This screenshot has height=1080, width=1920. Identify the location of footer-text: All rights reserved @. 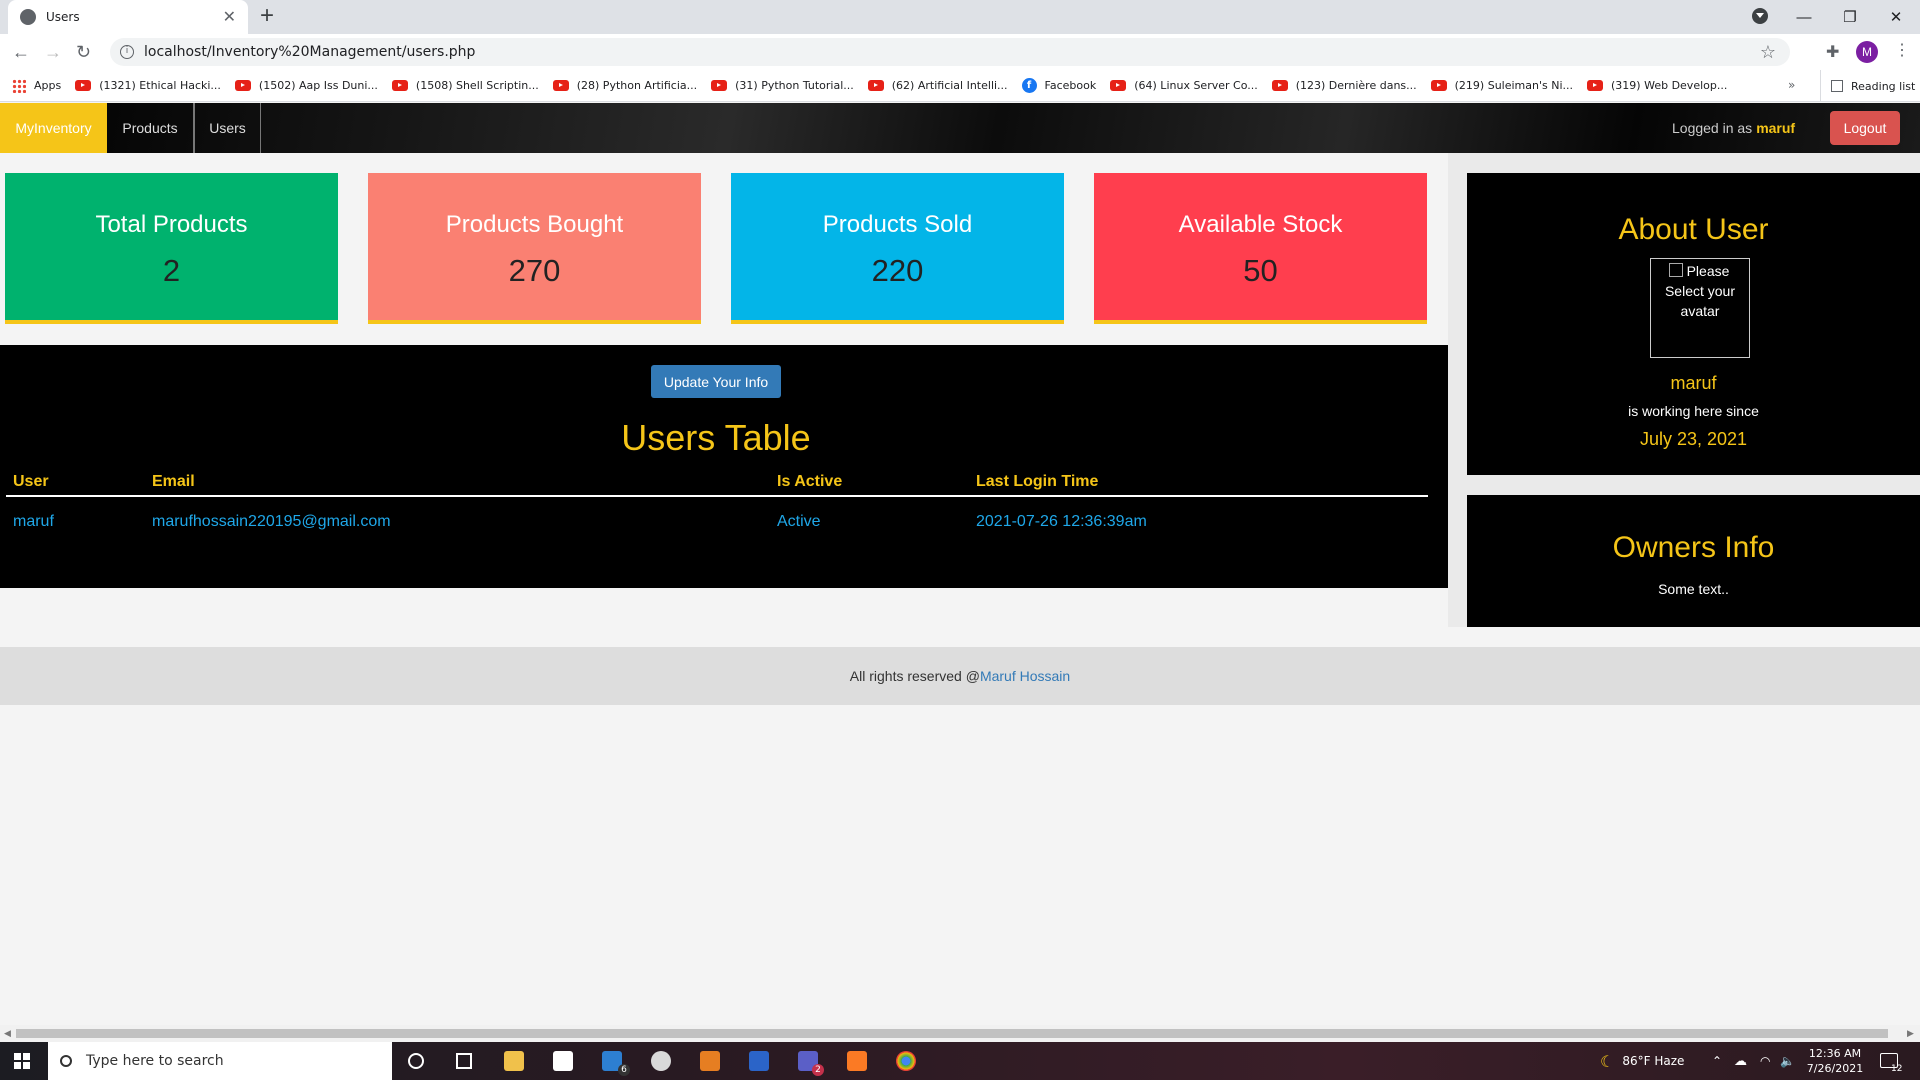
(914, 676).